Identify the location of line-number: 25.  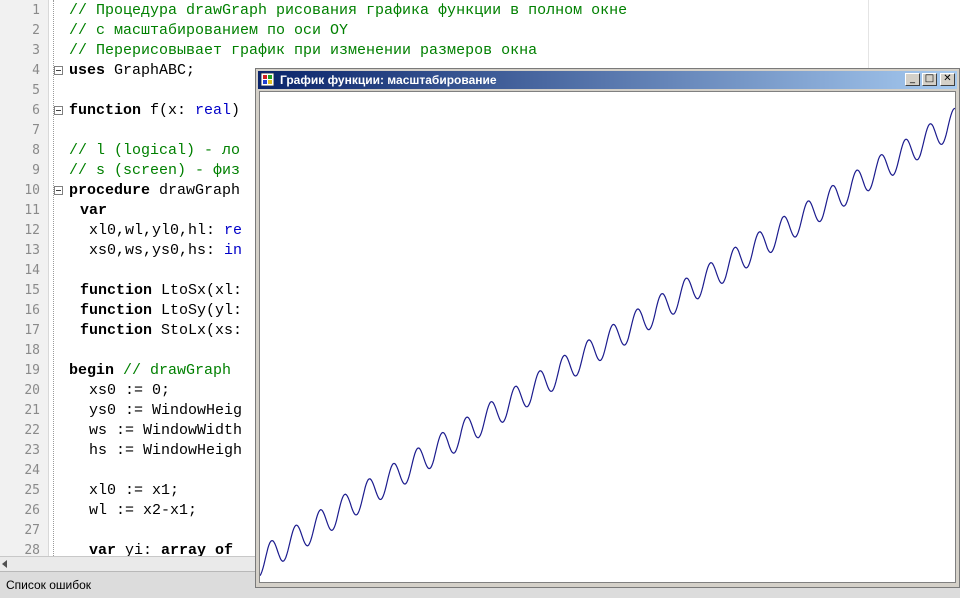
(32, 490).